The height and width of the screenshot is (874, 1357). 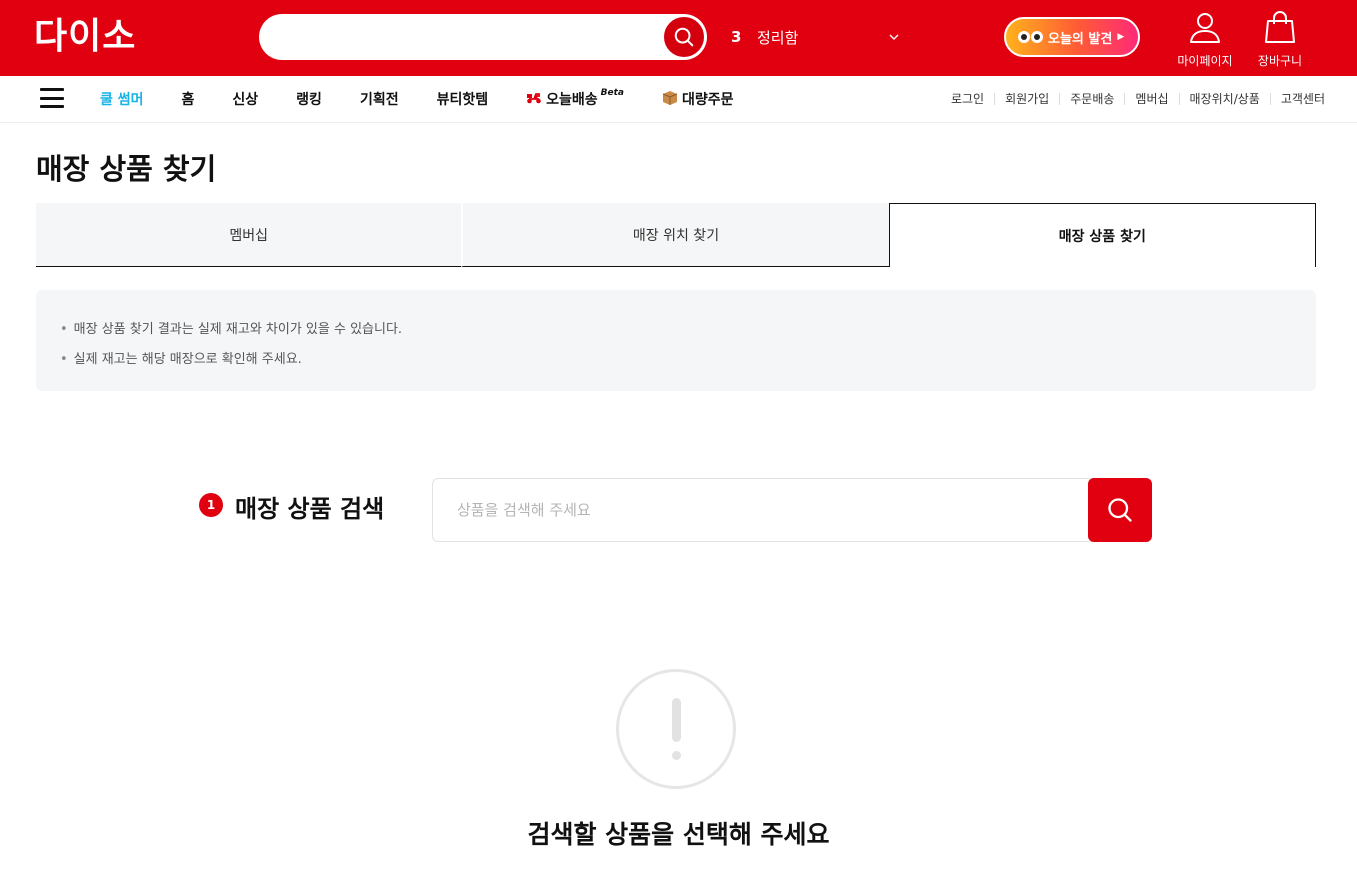 I want to click on top-header: 다이소 3 정리함 오늘의 발견 ▶ 마이페이지 장바구니, so click(x=678, y=38).